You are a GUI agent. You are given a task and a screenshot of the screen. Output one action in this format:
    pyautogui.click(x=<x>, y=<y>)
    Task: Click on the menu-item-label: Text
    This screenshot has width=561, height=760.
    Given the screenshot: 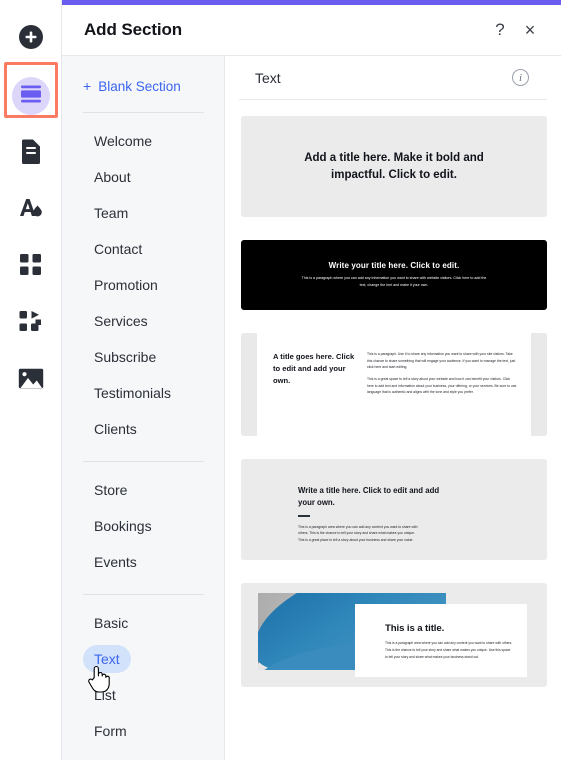 What is the action you would take?
    pyautogui.click(x=107, y=659)
    